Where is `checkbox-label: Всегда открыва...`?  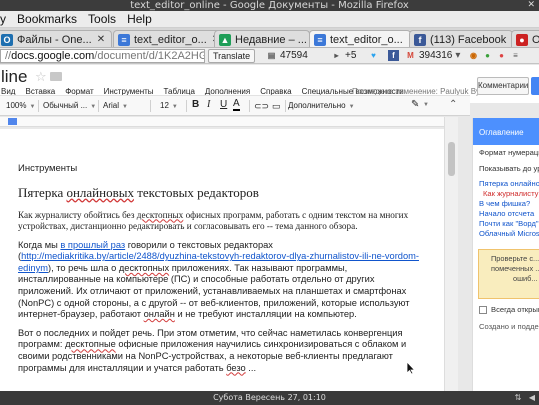 checkbox-label: Всегда открыва... is located at coordinates (515, 309).